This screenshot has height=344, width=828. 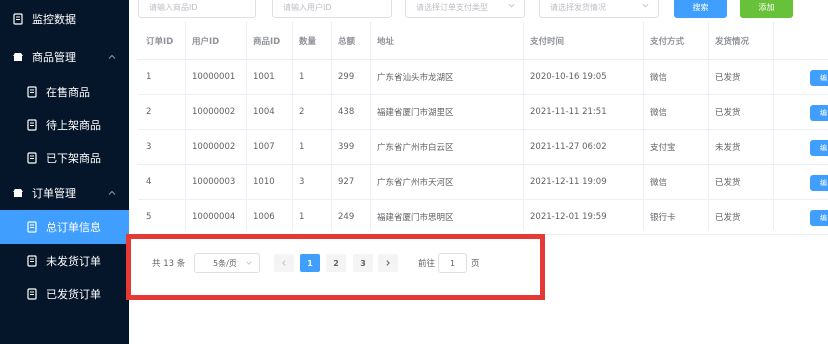 What do you see at coordinates (302, 182) in the screenshot?
I see `cell-quantity: 3` at bounding box center [302, 182].